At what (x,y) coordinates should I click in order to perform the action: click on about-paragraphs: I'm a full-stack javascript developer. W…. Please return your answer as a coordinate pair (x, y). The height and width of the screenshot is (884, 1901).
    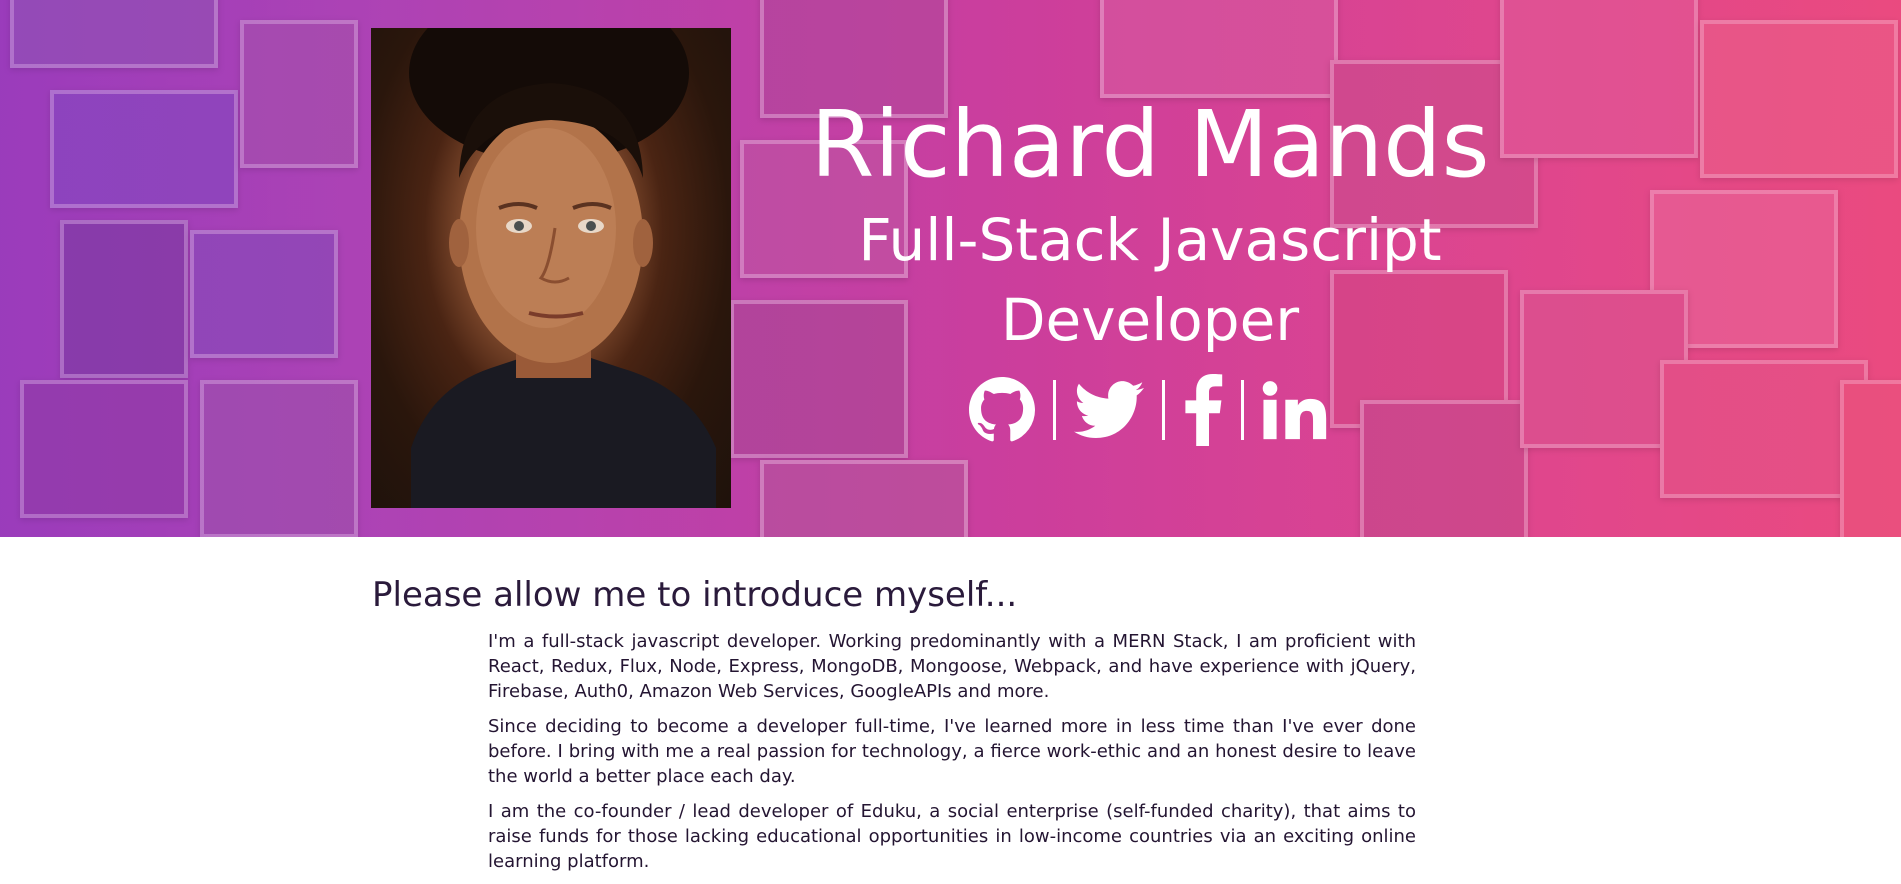
    Looking at the image, I should click on (952, 751).